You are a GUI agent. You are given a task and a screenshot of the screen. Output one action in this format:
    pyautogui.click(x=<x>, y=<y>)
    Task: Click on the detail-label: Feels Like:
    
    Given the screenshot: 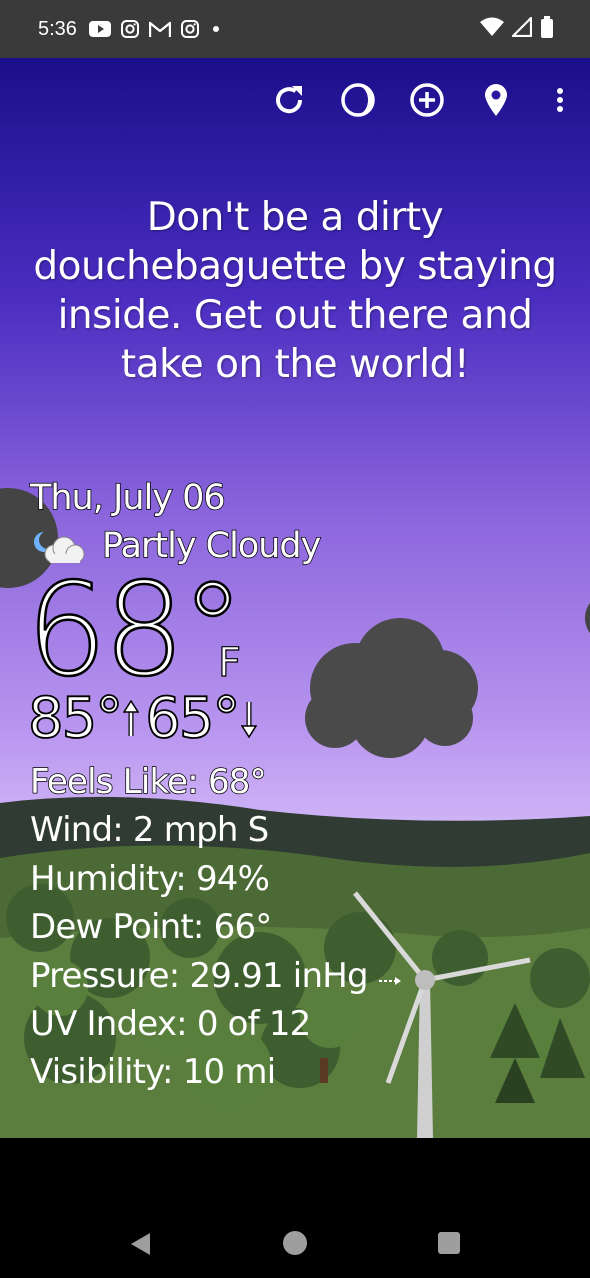 What is the action you would take?
    pyautogui.click(x=114, y=782)
    